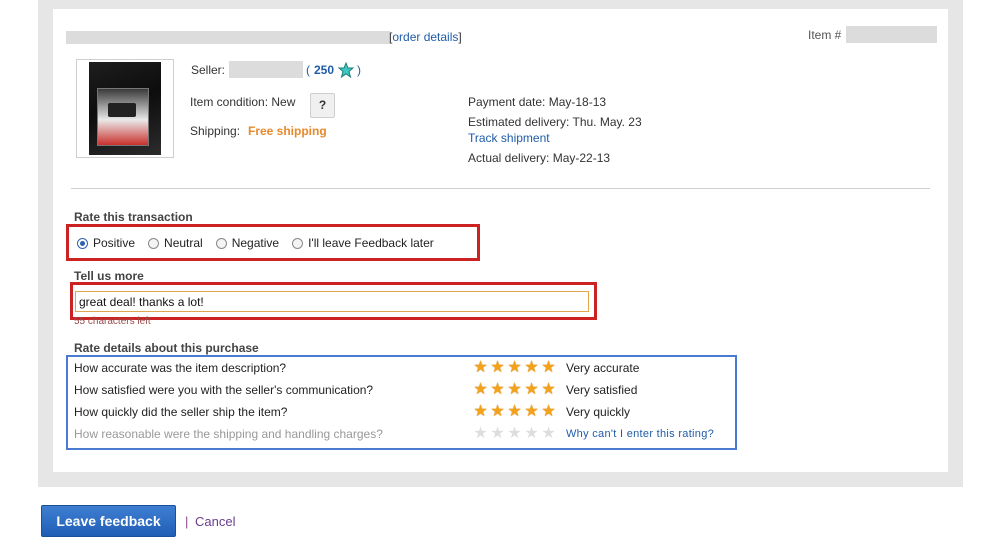  Describe the element at coordinates (154, 243) in the screenshot. I see `radio-neutral-circle` at that location.